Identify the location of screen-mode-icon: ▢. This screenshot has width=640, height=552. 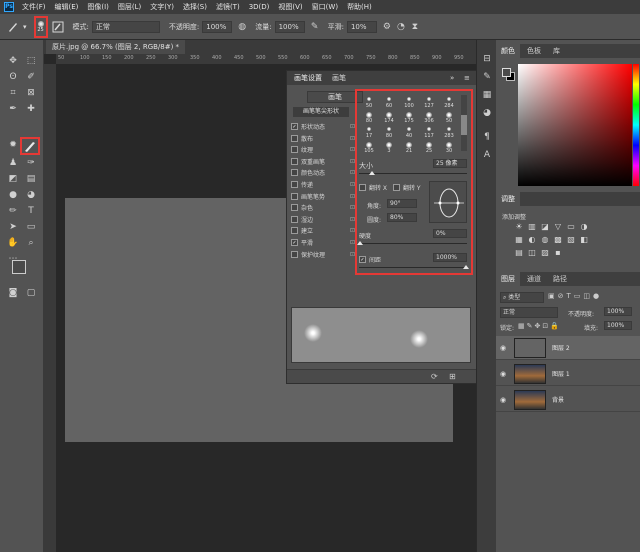
(31, 293).